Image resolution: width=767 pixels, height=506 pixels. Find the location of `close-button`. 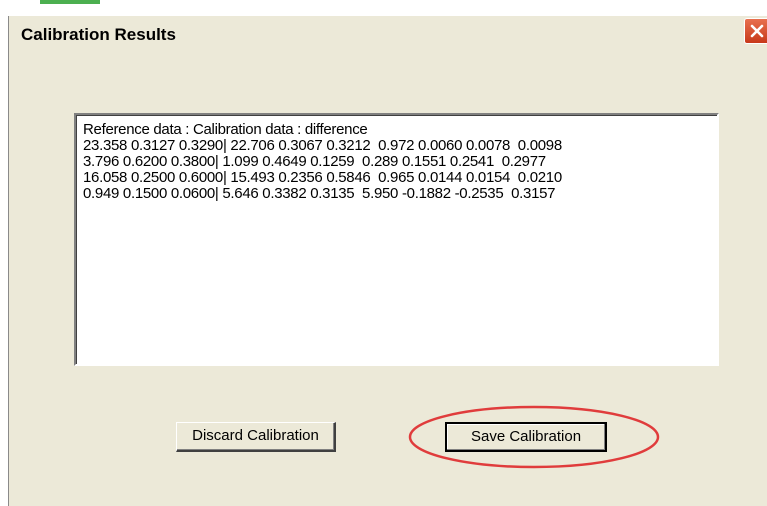

close-button is located at coordinates (755, 31).